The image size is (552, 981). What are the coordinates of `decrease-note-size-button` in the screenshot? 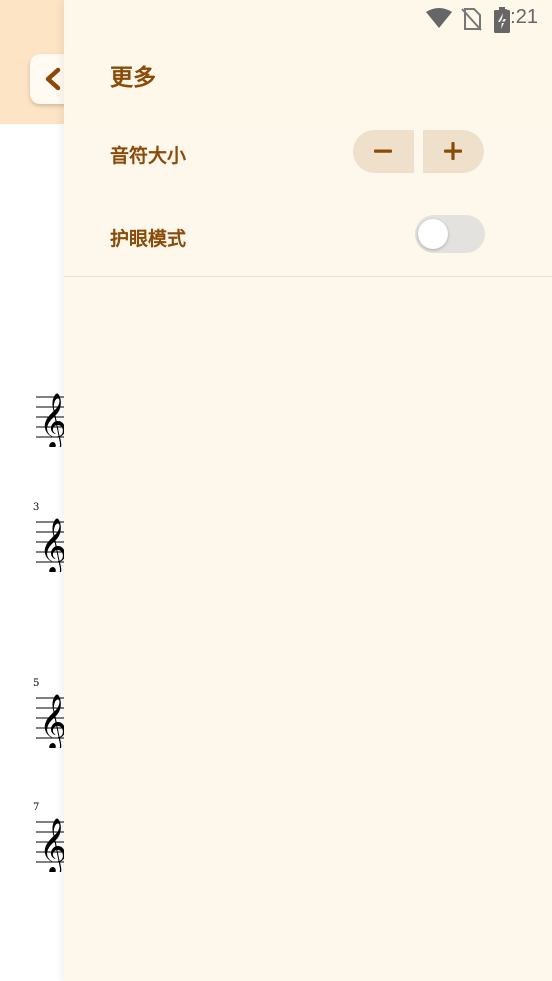 It's located at (383, 151).